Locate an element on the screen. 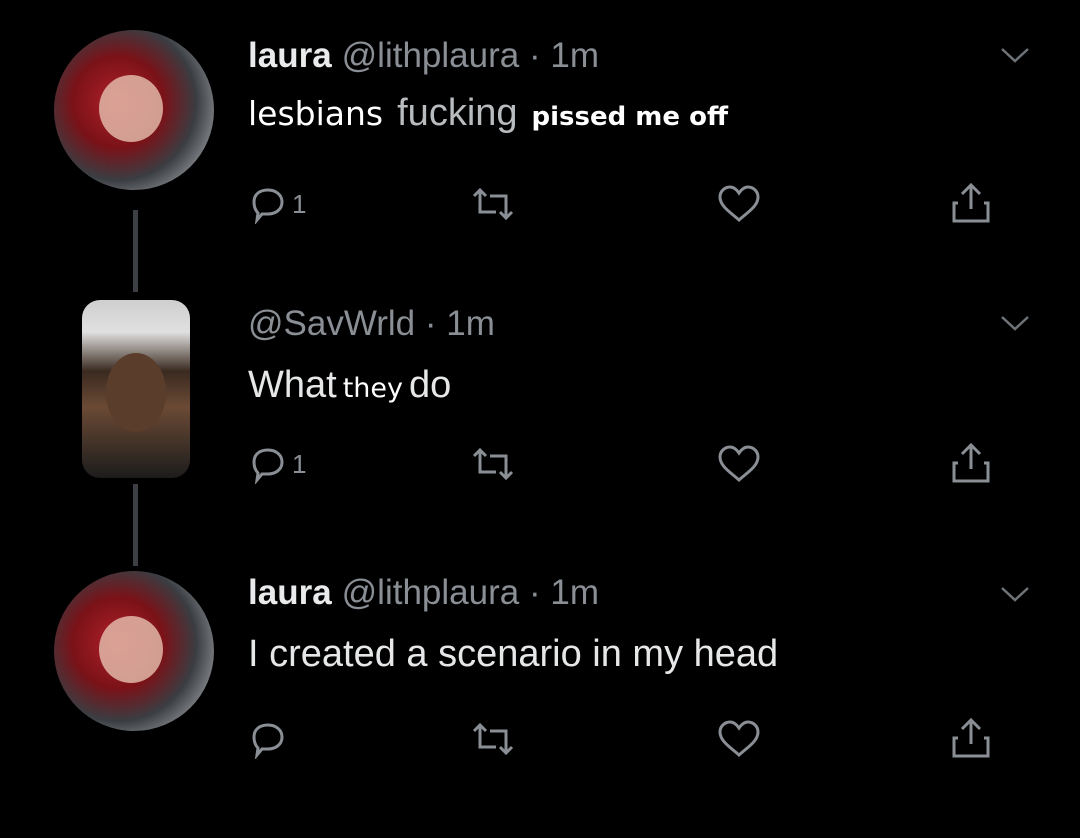 The width and height of the screenshot is (1080, 838). handle: @SavWrld is located at coordinates (331, 323).